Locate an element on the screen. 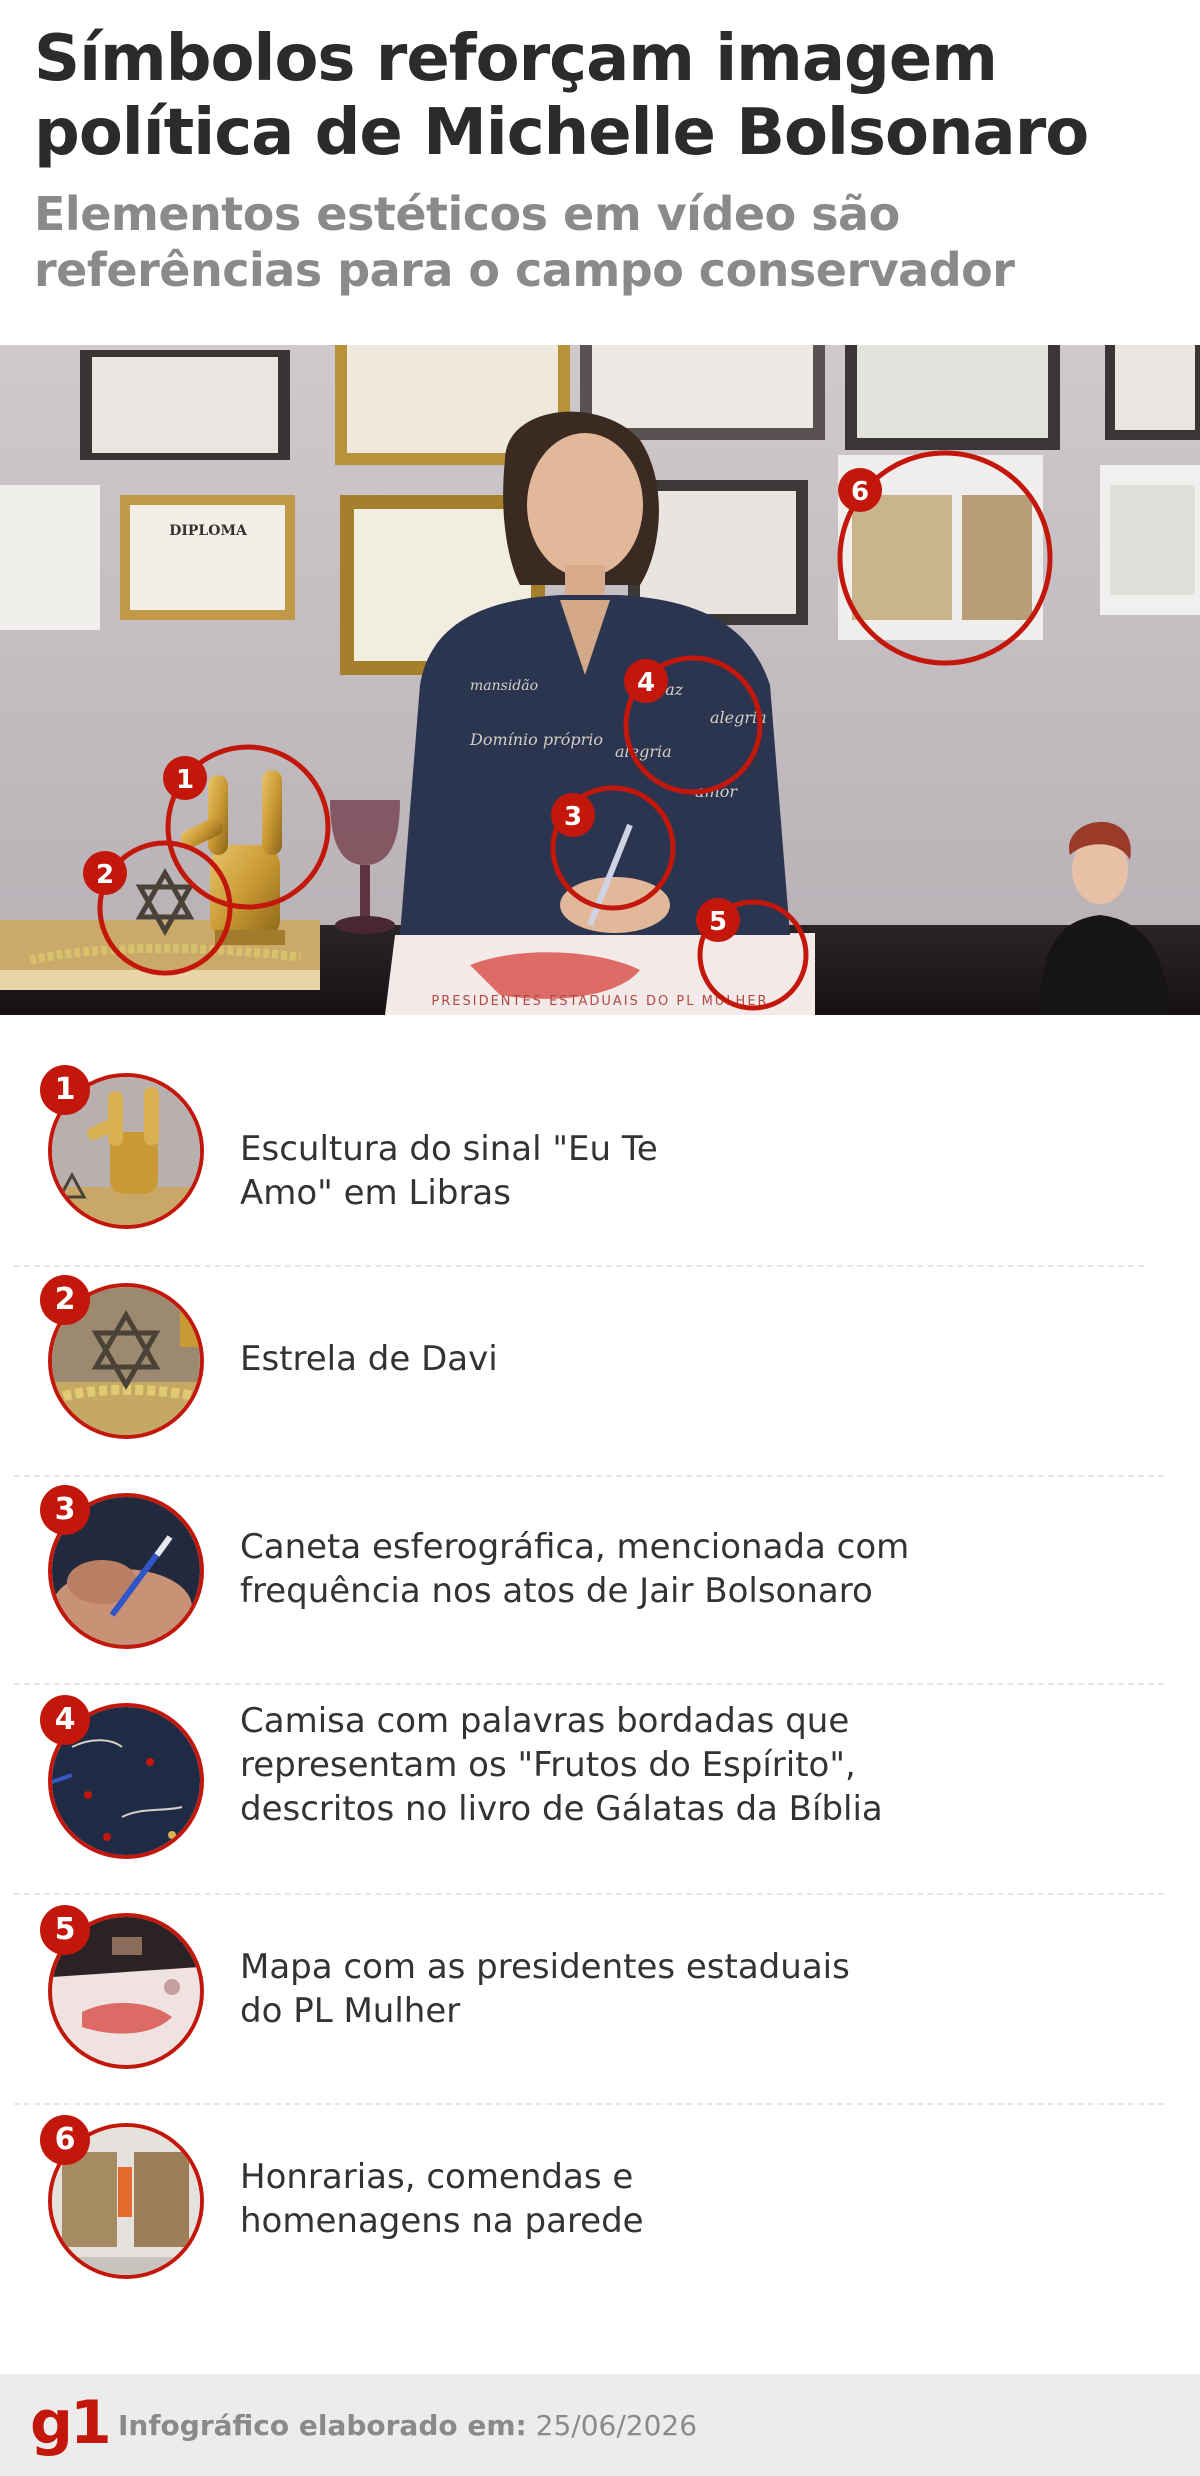 This screenshot has height=2476, width=1200. item-badge-2: 2 is located at coordinates (65, 1300).